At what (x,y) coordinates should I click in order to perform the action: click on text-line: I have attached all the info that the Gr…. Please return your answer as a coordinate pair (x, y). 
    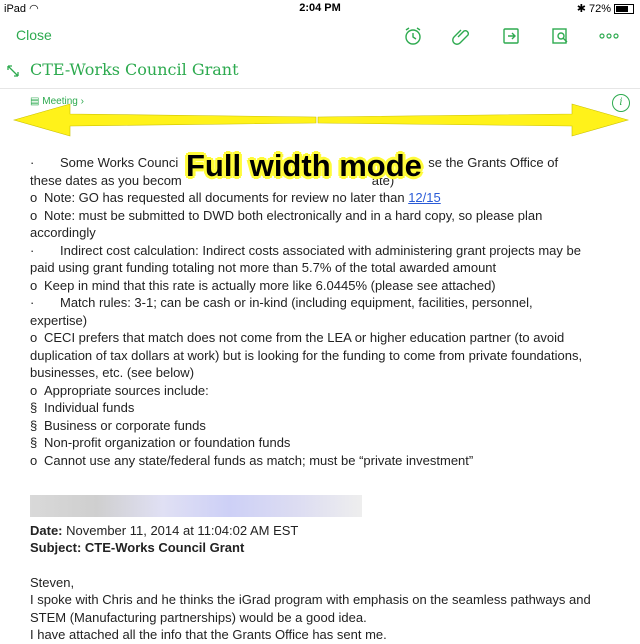
    Looking at the image, I should click on (208, 634).